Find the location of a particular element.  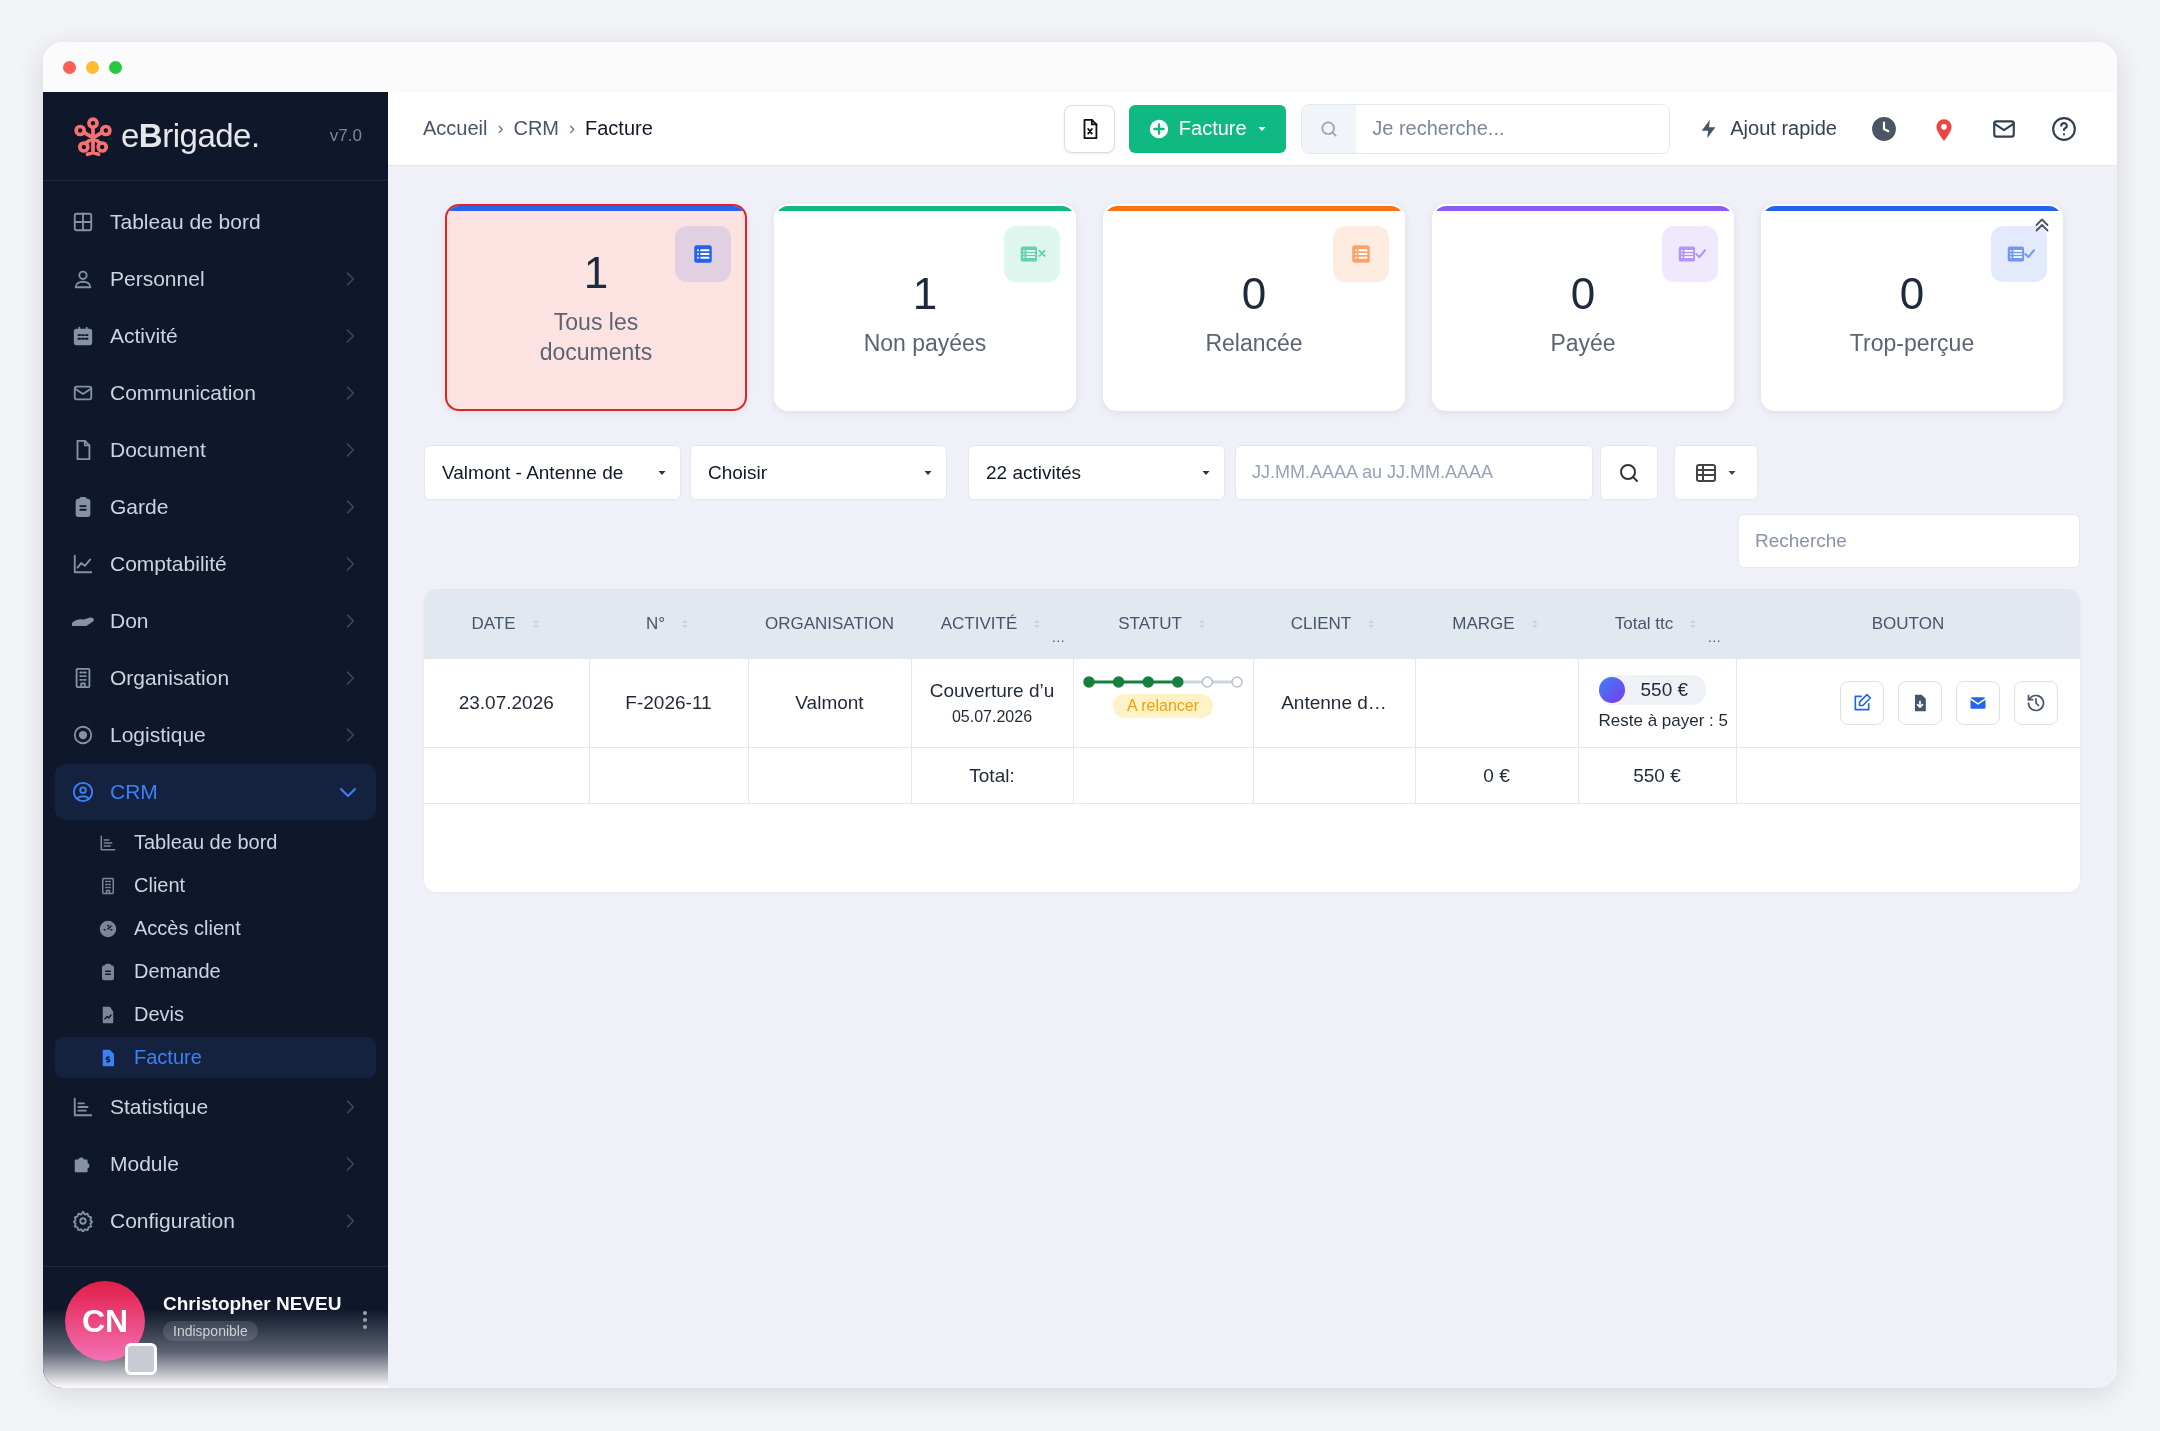

card-label: Relancée is located at coordinates (1254, 343).